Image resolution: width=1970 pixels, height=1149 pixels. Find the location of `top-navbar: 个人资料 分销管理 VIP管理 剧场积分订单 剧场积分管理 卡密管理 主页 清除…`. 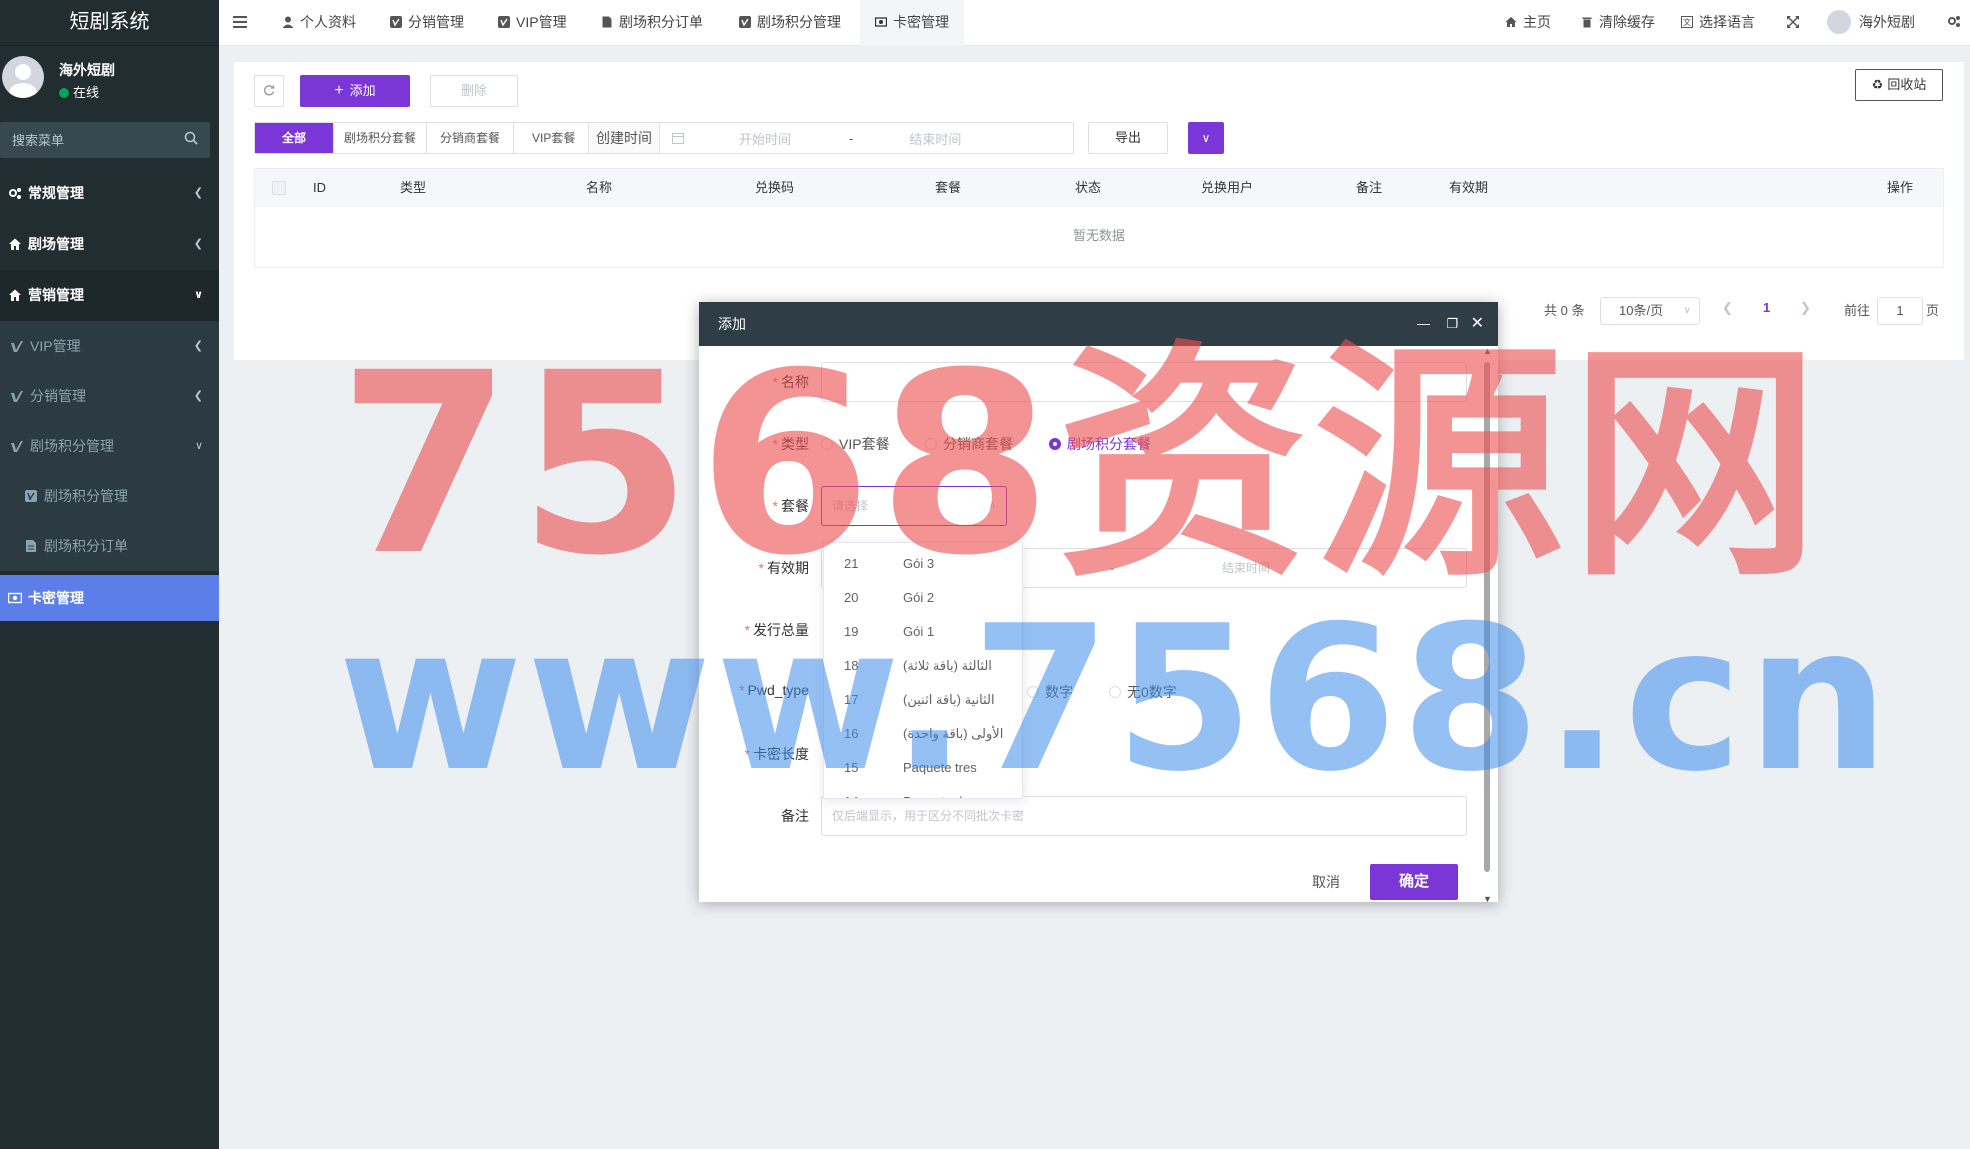

top-navbar: 个人资料 分销管理 VIP管理 剧场积分订单 剧场积分管理 卡密管理 主页 清除… is located at coordinates (1094, 23).